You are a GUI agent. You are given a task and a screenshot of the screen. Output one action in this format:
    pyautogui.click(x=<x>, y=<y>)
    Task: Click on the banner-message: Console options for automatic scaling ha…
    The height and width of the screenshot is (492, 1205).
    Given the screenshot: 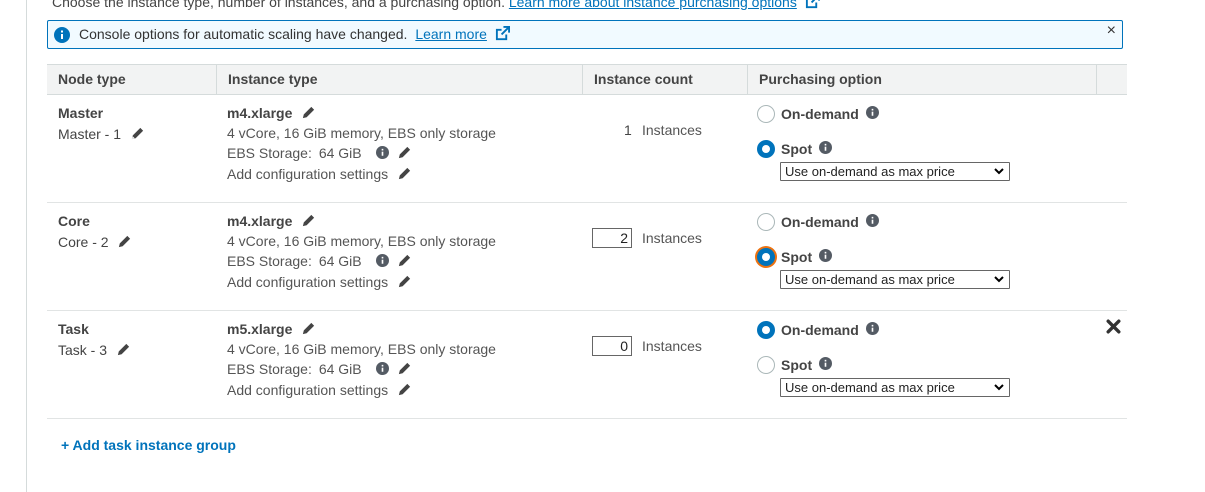 What is the action you would take?
    pyautogui.click(x=294, y=35)
    